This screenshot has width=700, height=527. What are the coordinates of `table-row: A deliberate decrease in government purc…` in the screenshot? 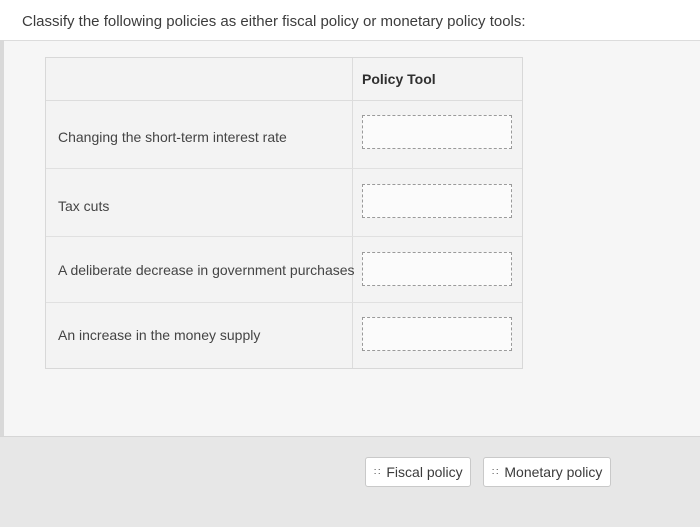 It's located at (284, 270).